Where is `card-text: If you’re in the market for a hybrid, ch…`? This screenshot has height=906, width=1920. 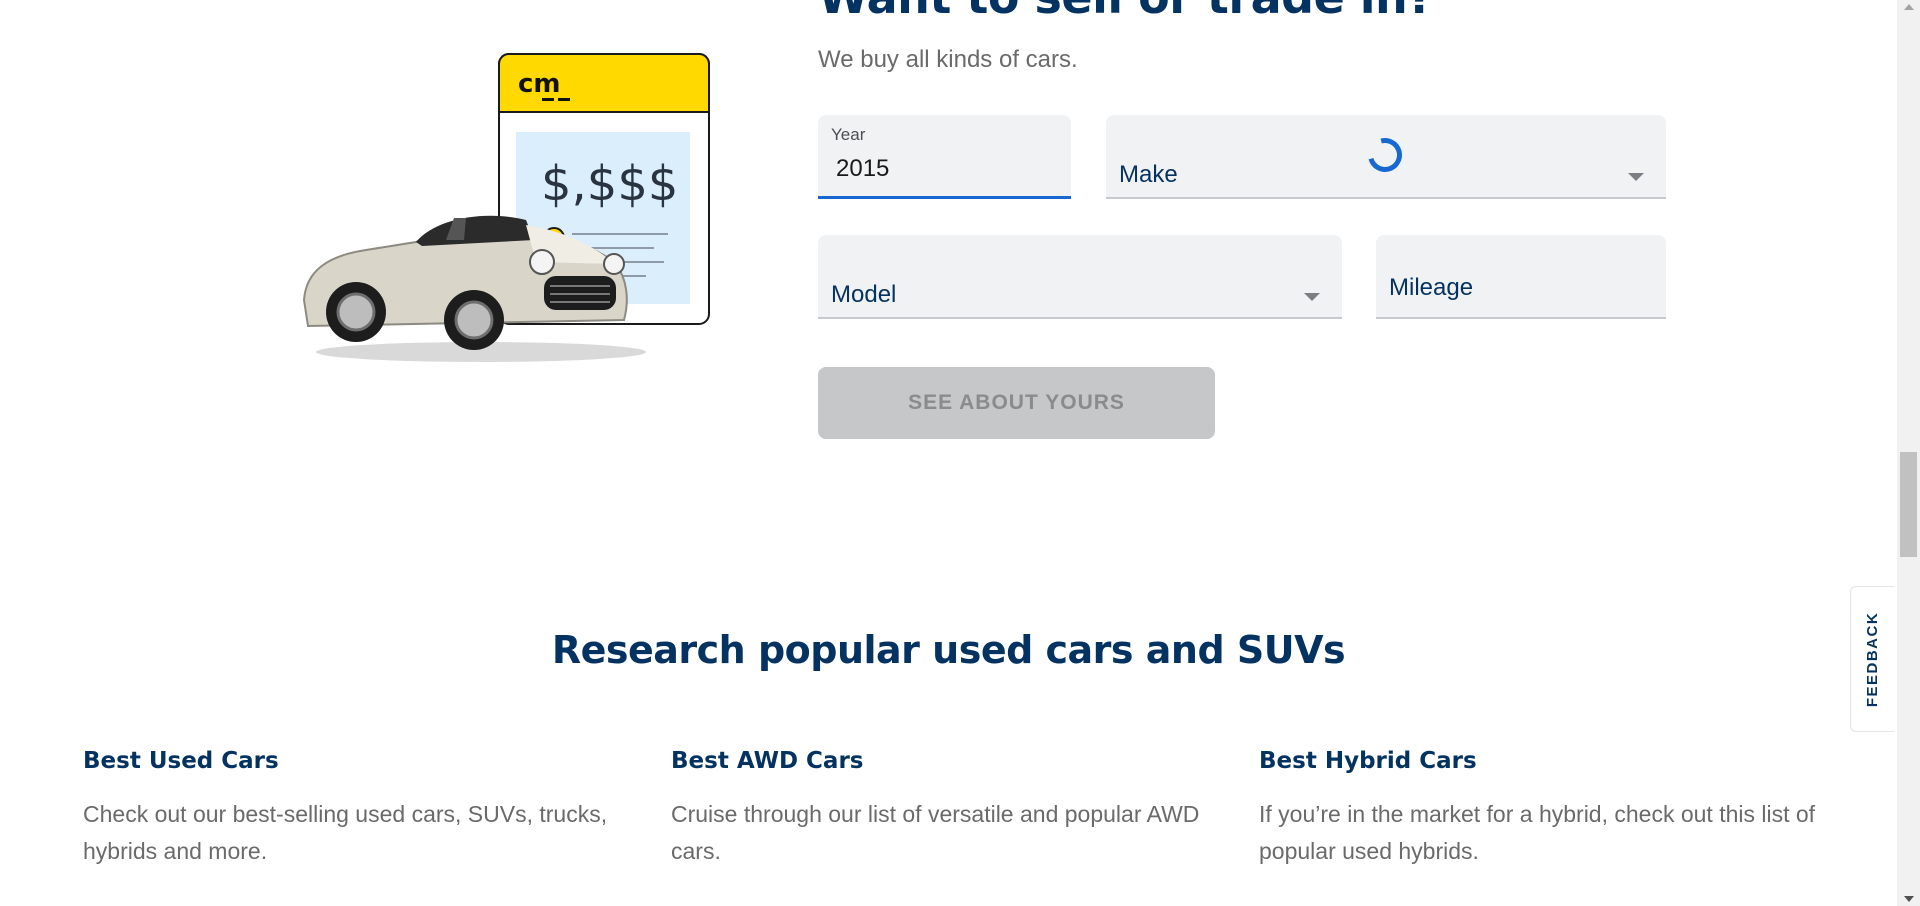 card-text: If you’re in the market for a hybrid, ch… is located at coordinates (1537, 832).